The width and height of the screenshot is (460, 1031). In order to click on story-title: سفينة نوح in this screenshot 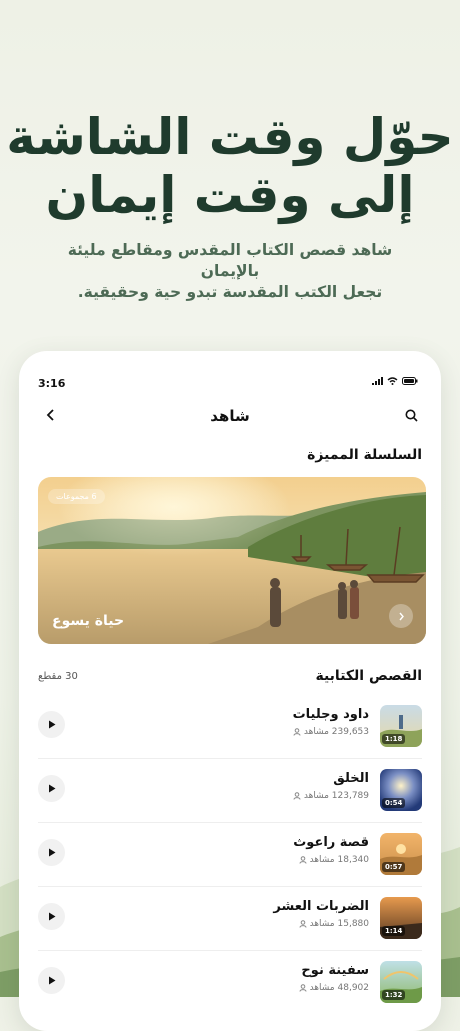, I will do `click(335, 970)`.